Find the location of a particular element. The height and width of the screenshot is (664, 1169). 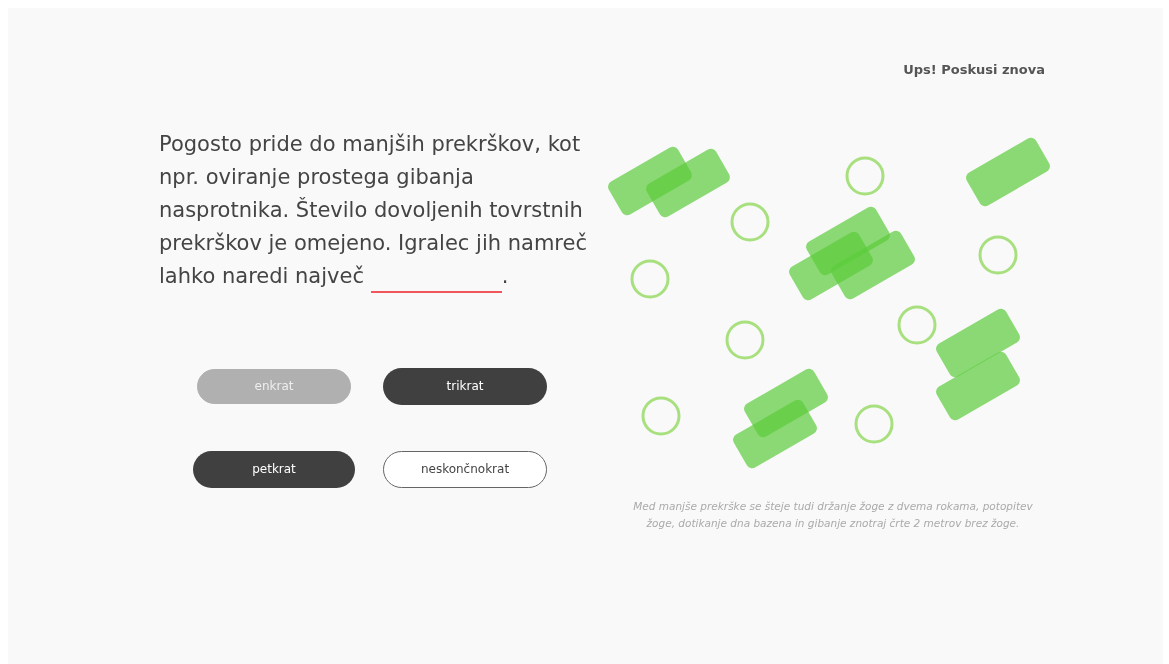

answer-button: trikrat is located at coordinates (465, 386).